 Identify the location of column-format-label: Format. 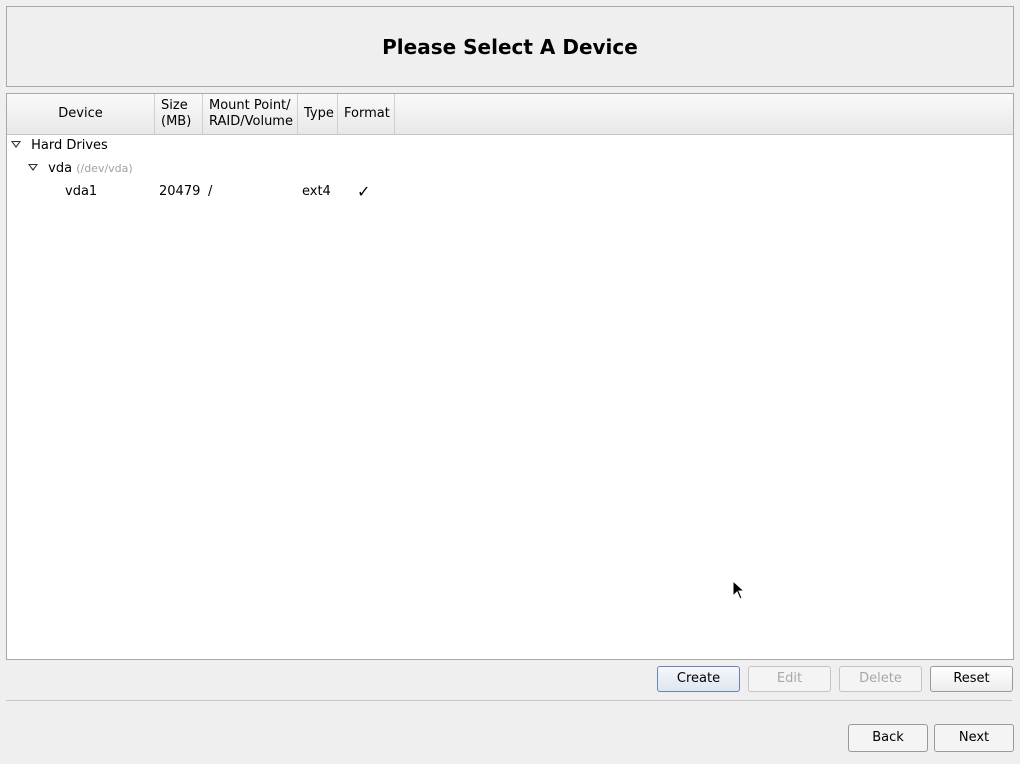
(367, 113).